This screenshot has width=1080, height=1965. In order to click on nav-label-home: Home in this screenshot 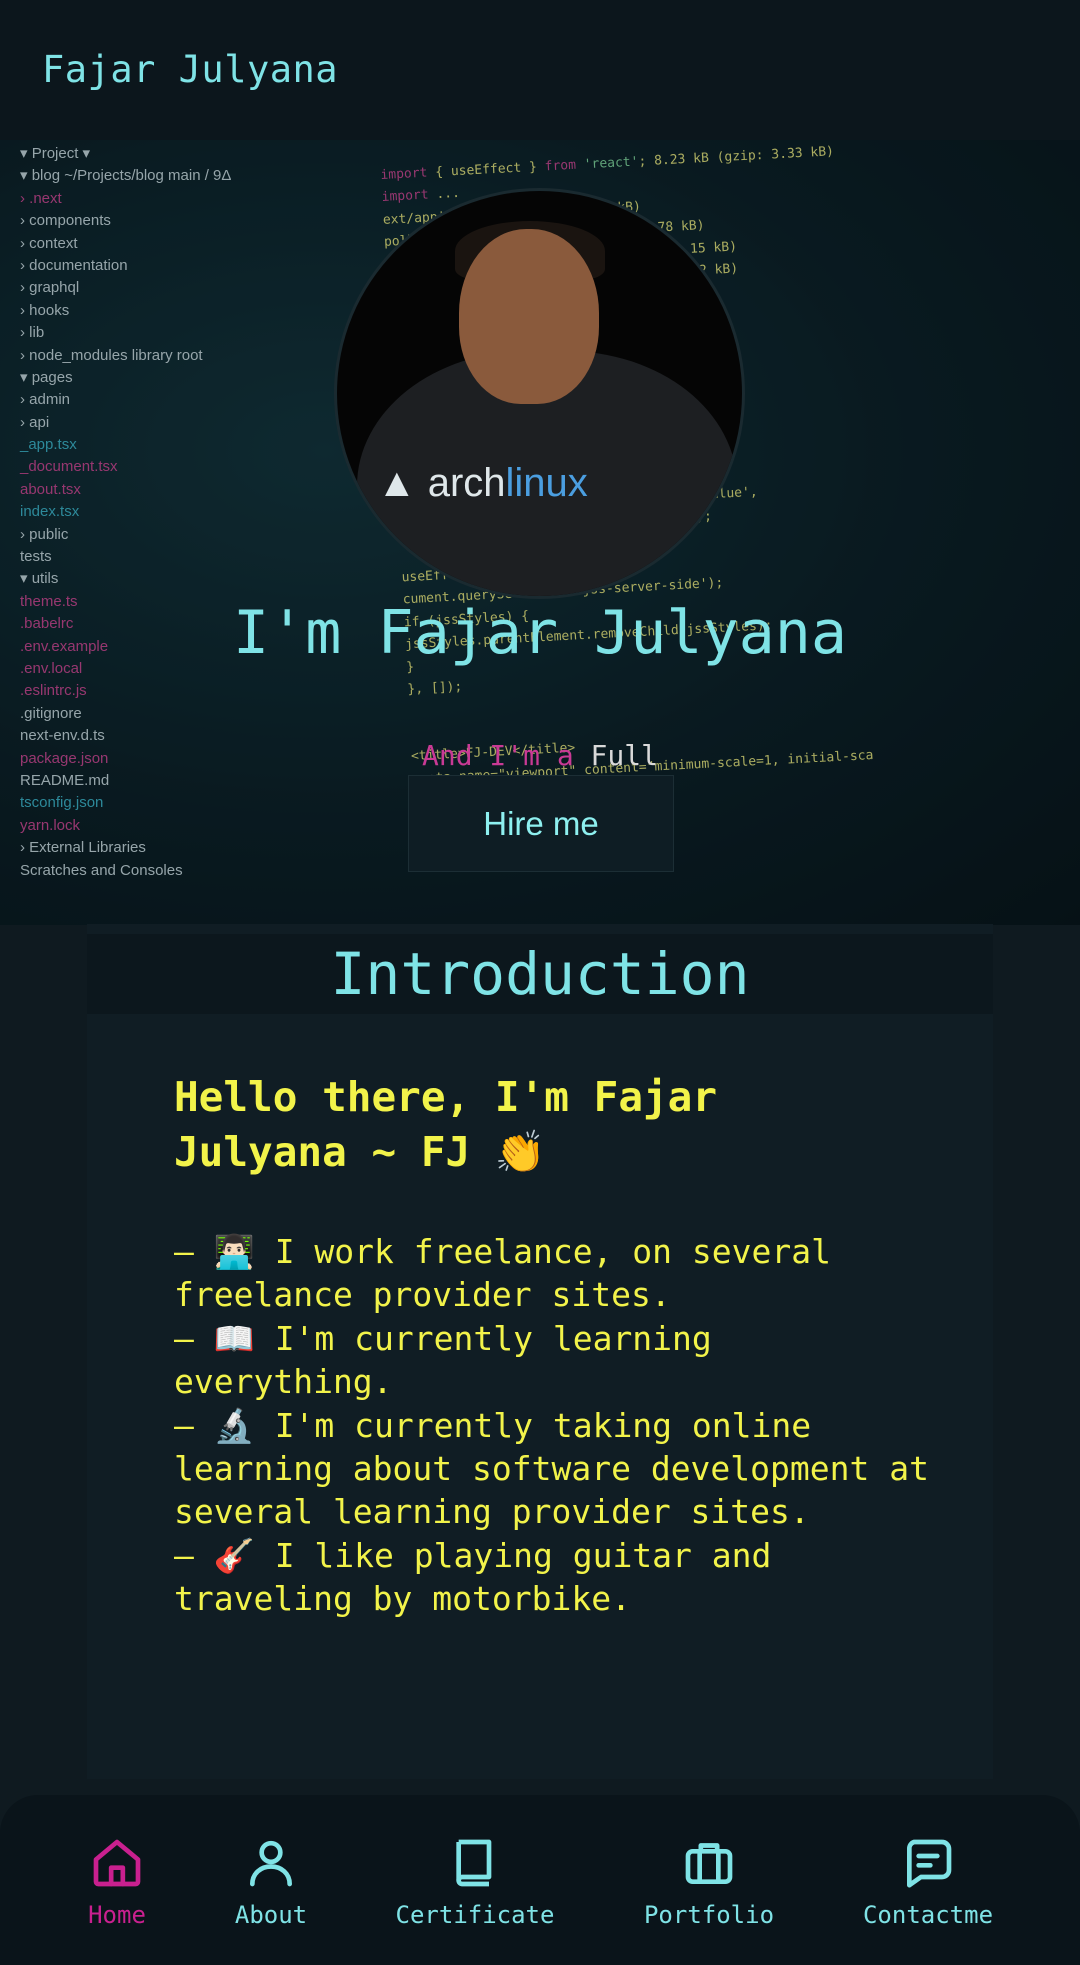, I will do `click(117, 1915)`.